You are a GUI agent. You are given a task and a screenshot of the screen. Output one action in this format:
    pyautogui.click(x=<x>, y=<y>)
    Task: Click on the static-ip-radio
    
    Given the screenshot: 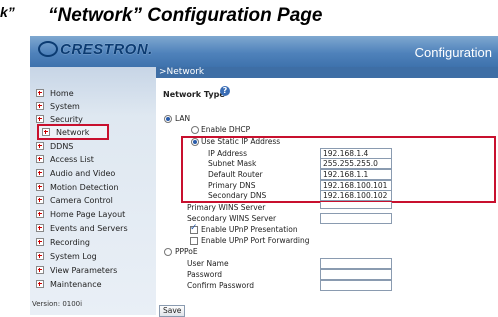 What is the action you would take?
    pyautogui.click(x=195, y=142)
    